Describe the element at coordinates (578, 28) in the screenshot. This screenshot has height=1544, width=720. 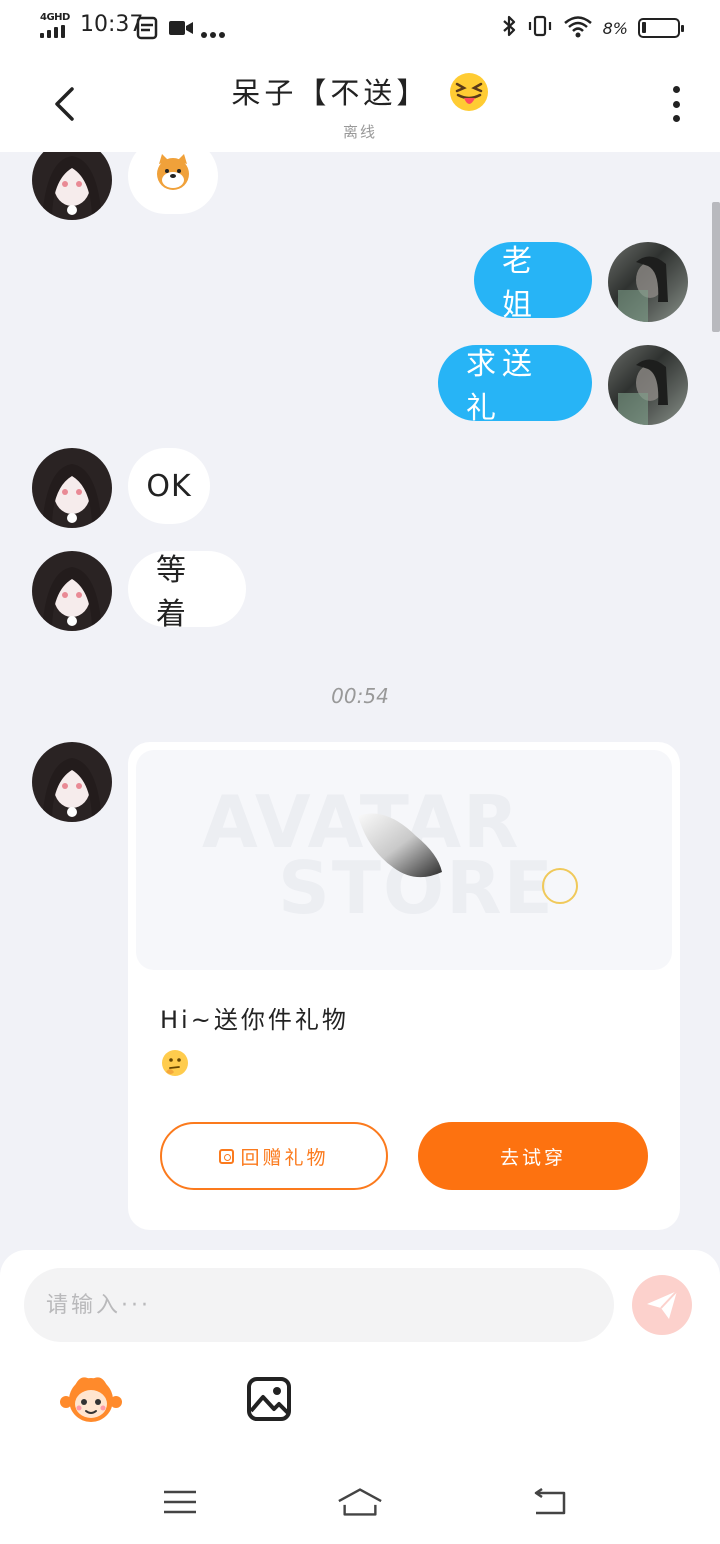
I see `wifi-icon` at that location.